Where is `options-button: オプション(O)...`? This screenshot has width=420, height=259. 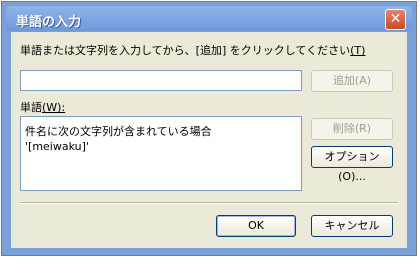
options-button: オプション(O)... is located at coordinates (352, 164).